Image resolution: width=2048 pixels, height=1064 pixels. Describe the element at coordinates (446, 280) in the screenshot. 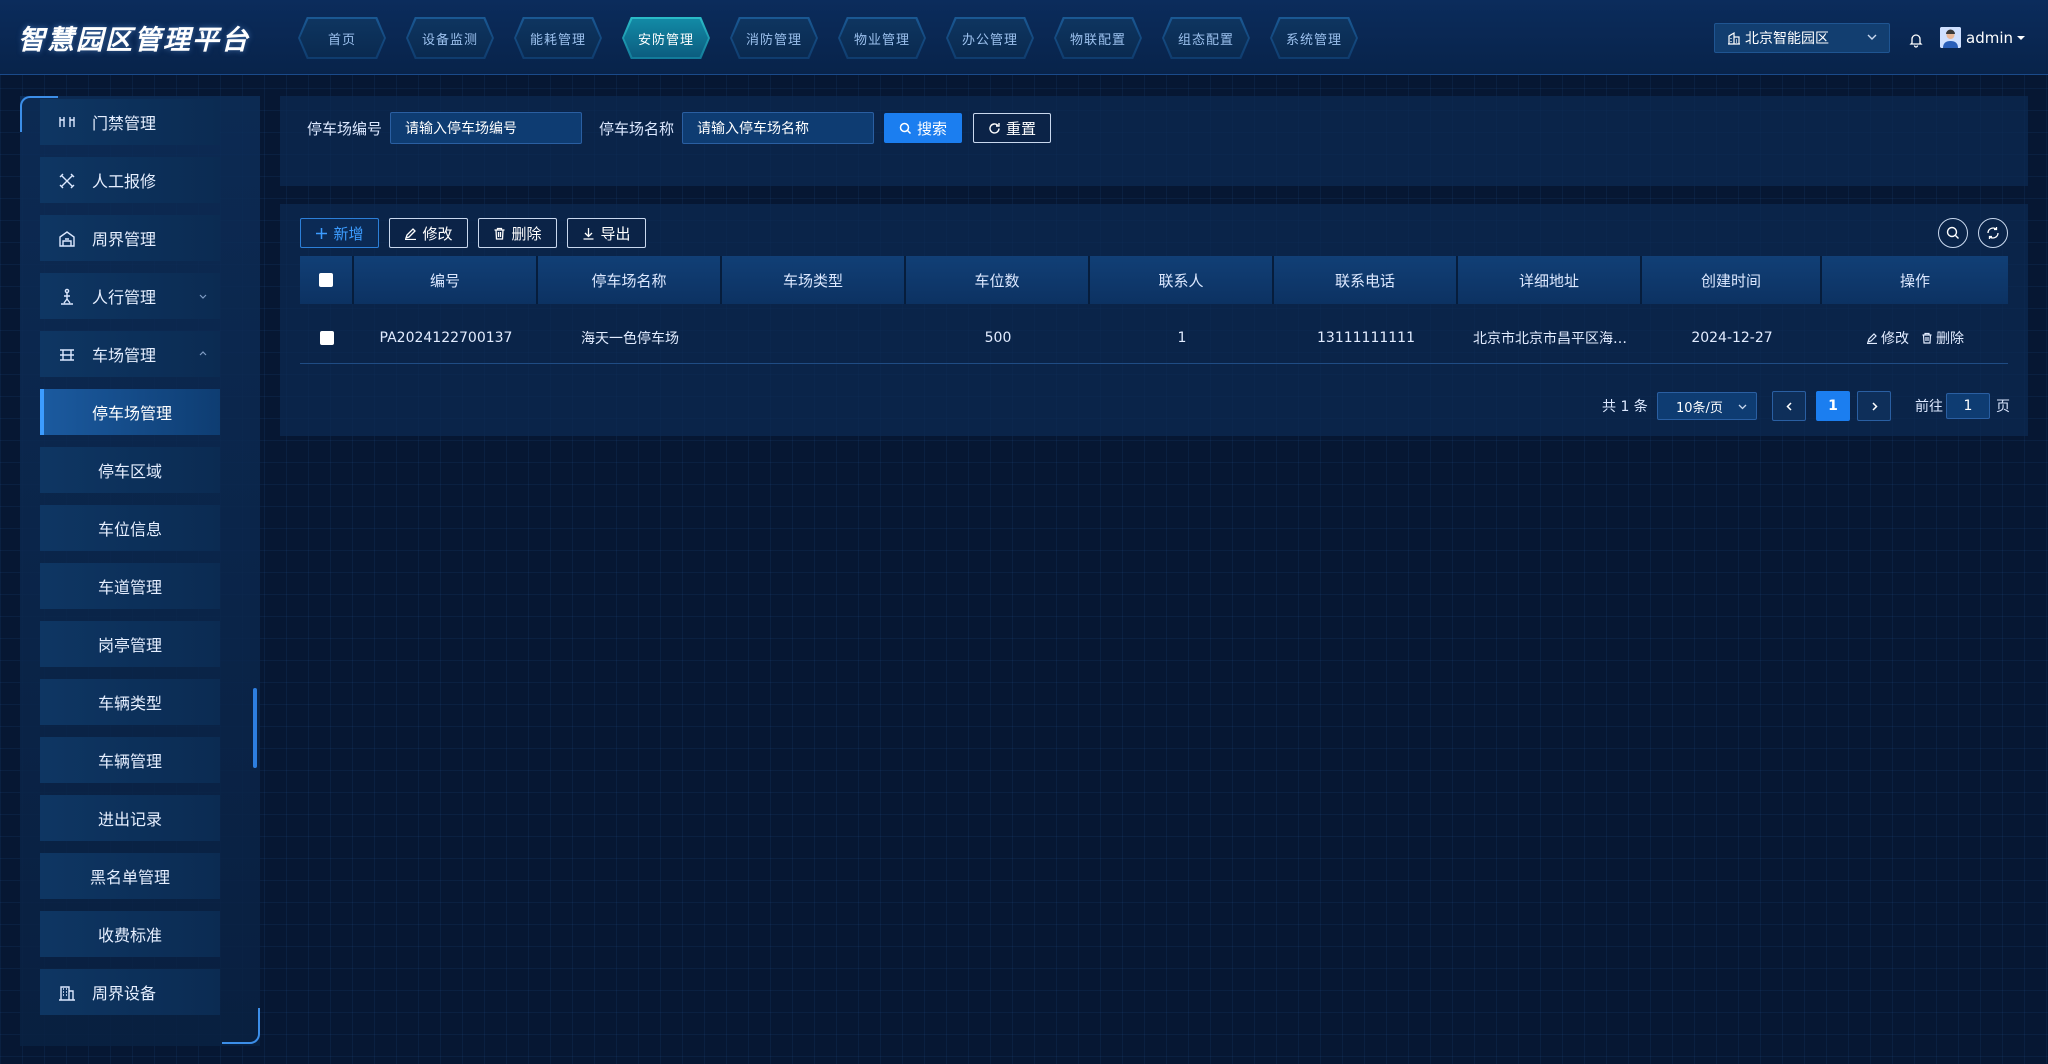

I see `column-header: 编号` at that location.